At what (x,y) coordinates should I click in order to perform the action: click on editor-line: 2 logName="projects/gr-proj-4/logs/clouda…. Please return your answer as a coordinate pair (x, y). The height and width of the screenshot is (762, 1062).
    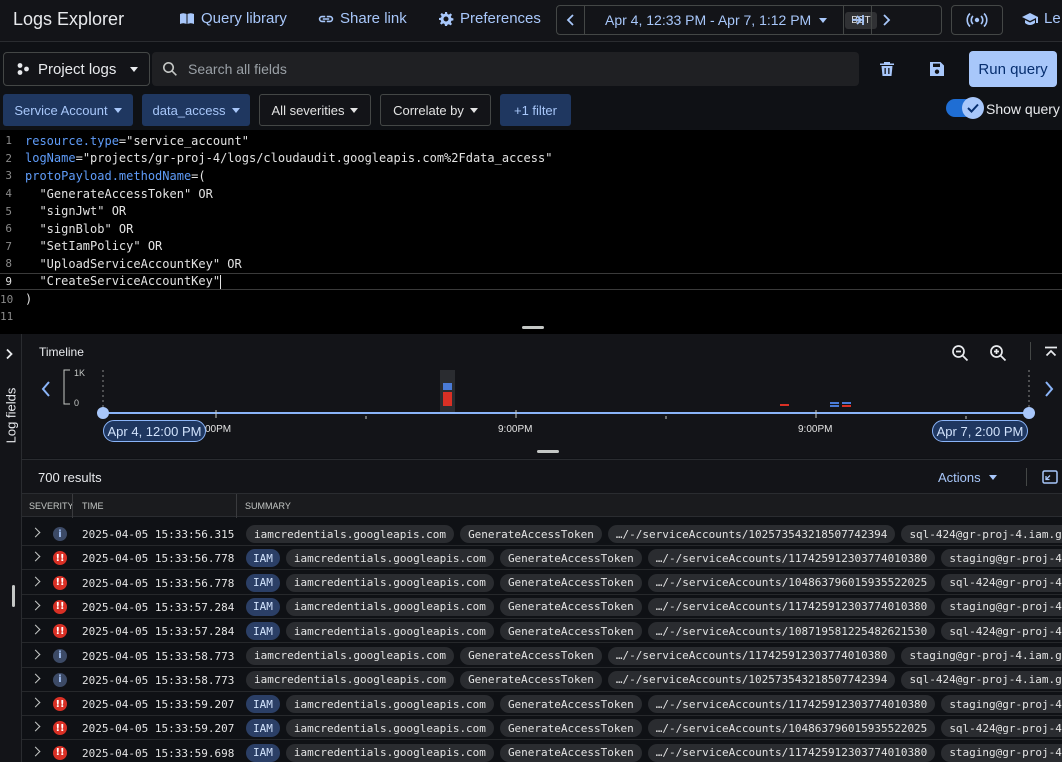
    Looking at the image, I should click on (531, 159).